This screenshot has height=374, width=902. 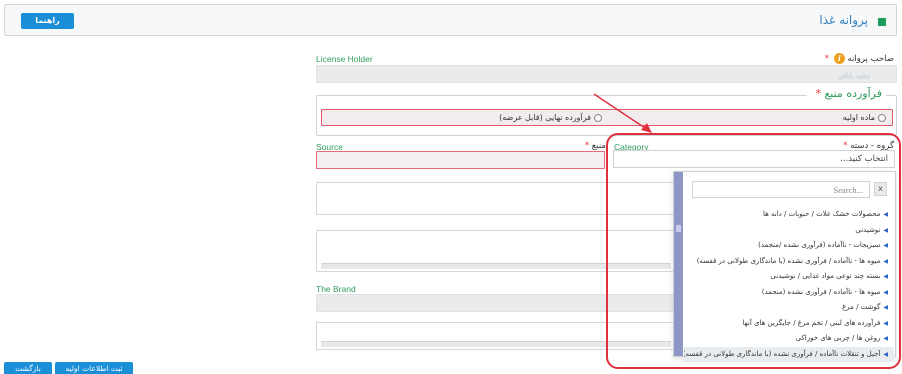 What do you see at coordinates (344, 59) in the screenshot?
I see `license-holder-label-en: License Holder` at bounding box center [344, 59].